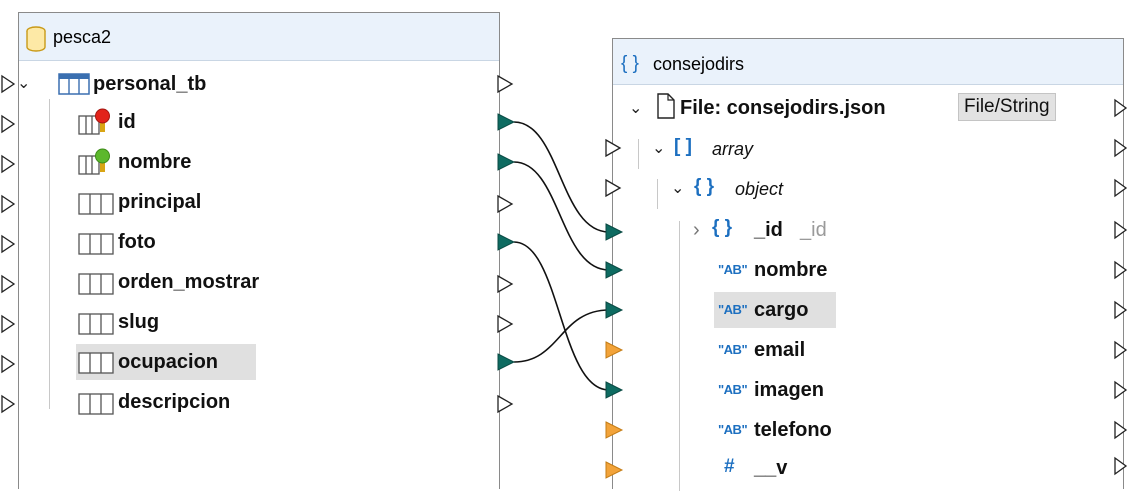  Describe the element at coordinates (1121, 230) in the screenshot. I see `output-connector-_id` at that location.